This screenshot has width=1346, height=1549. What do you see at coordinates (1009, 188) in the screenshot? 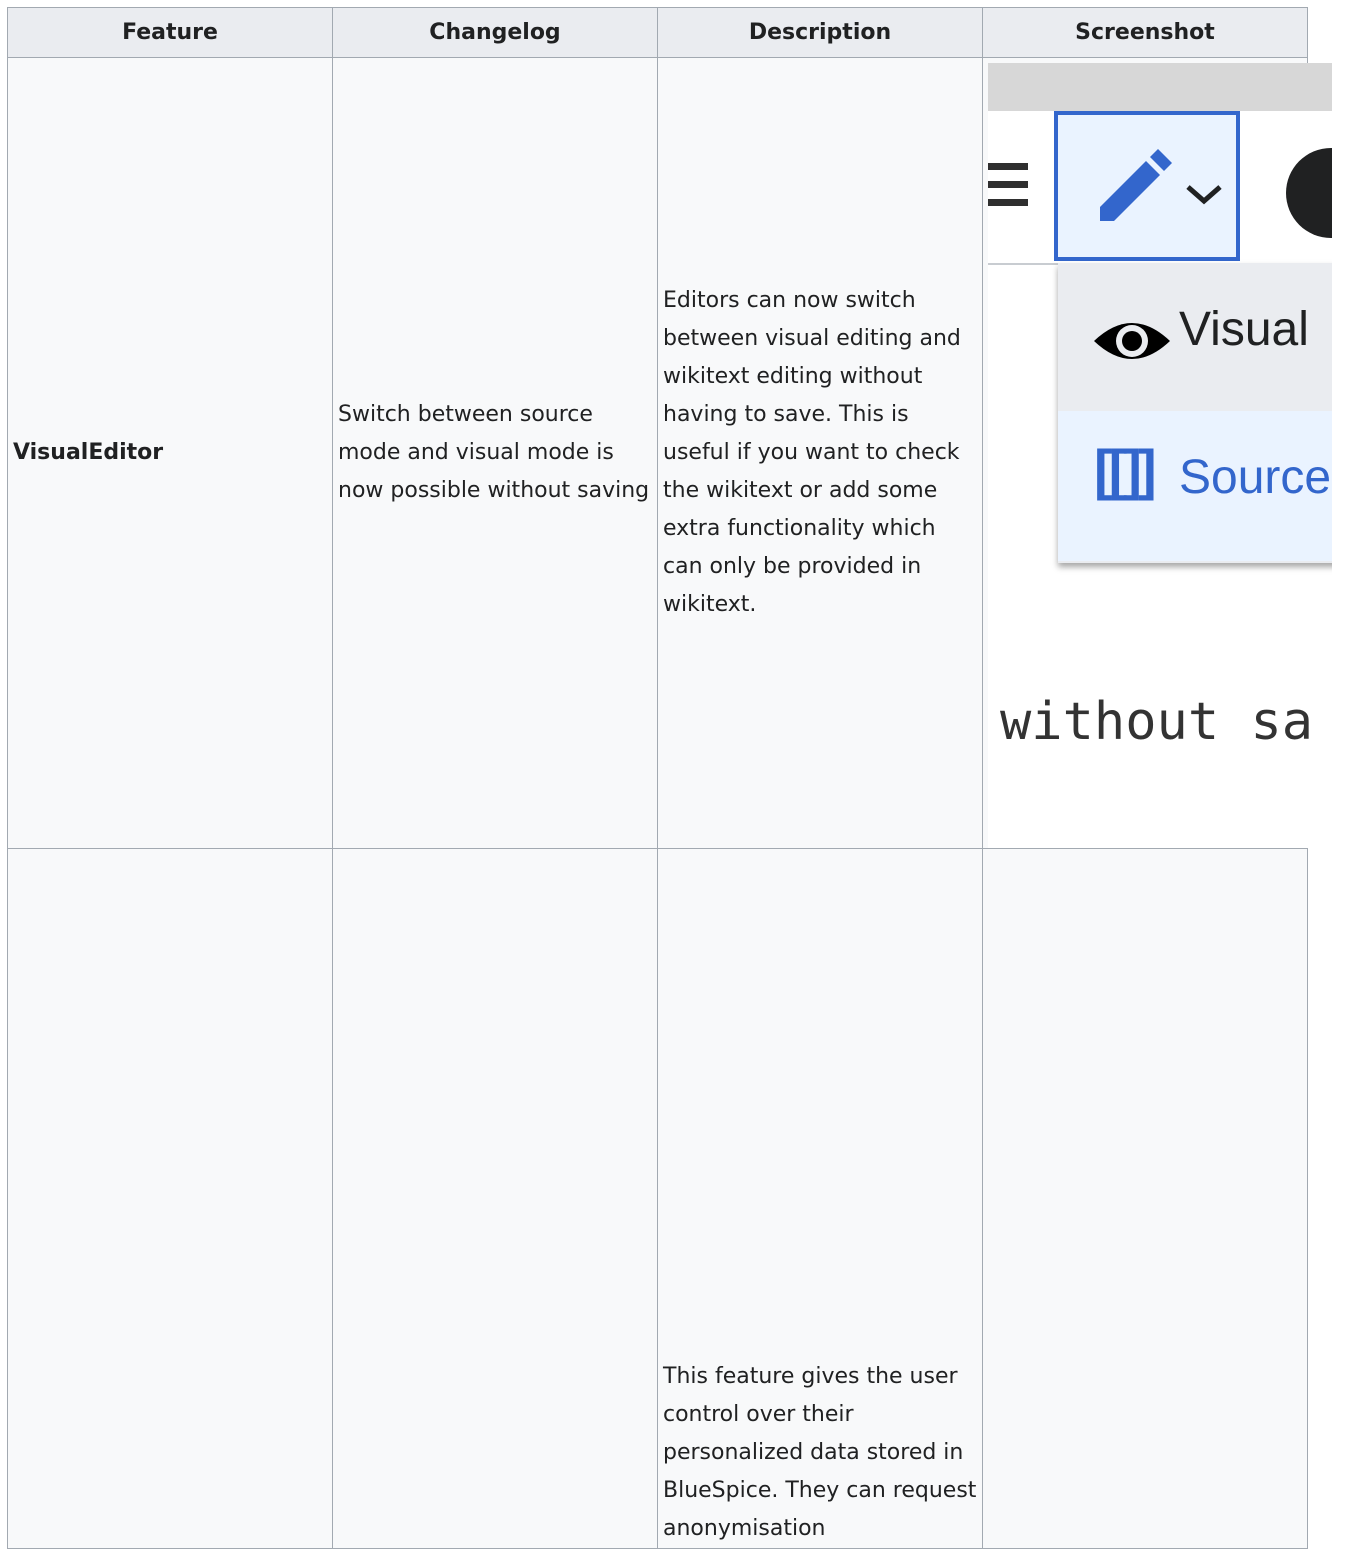
I see `hamburger-icon` at bounding box center [1009, 188].